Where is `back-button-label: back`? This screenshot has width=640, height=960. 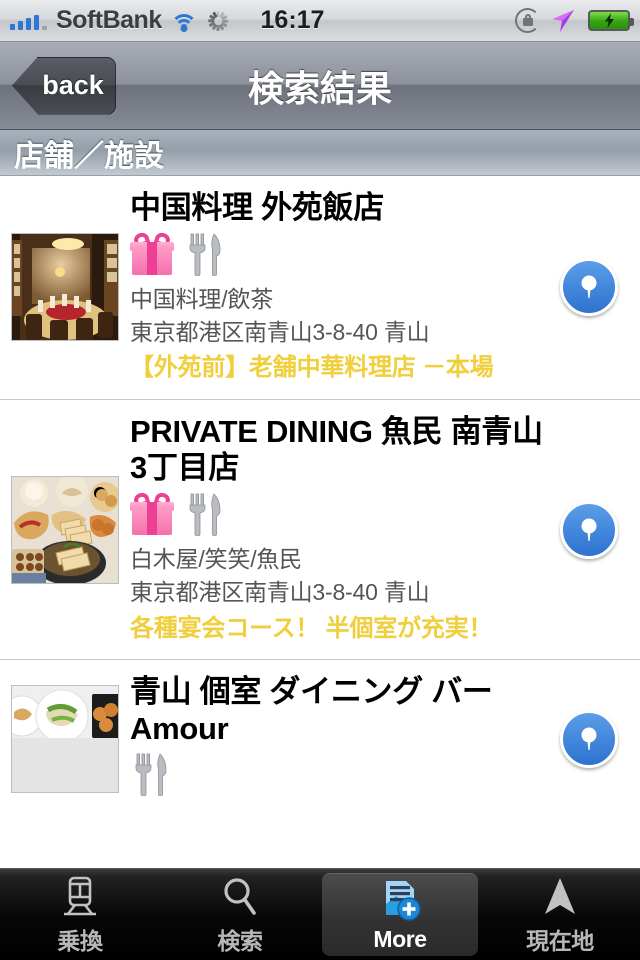 back-button-label: back is located at coordinates (73, 85).